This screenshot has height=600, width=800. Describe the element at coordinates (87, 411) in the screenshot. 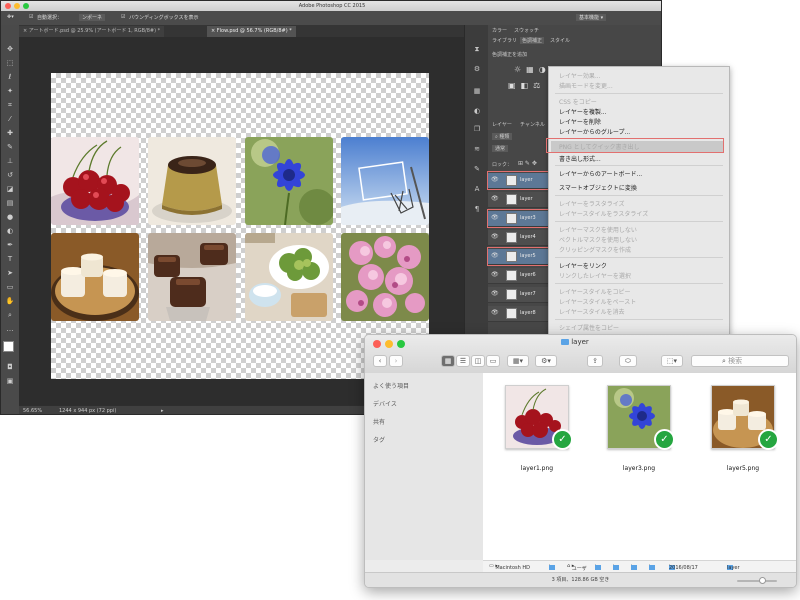

I see `document-info: 1244 x 944 px (72 ppi)` at that location.